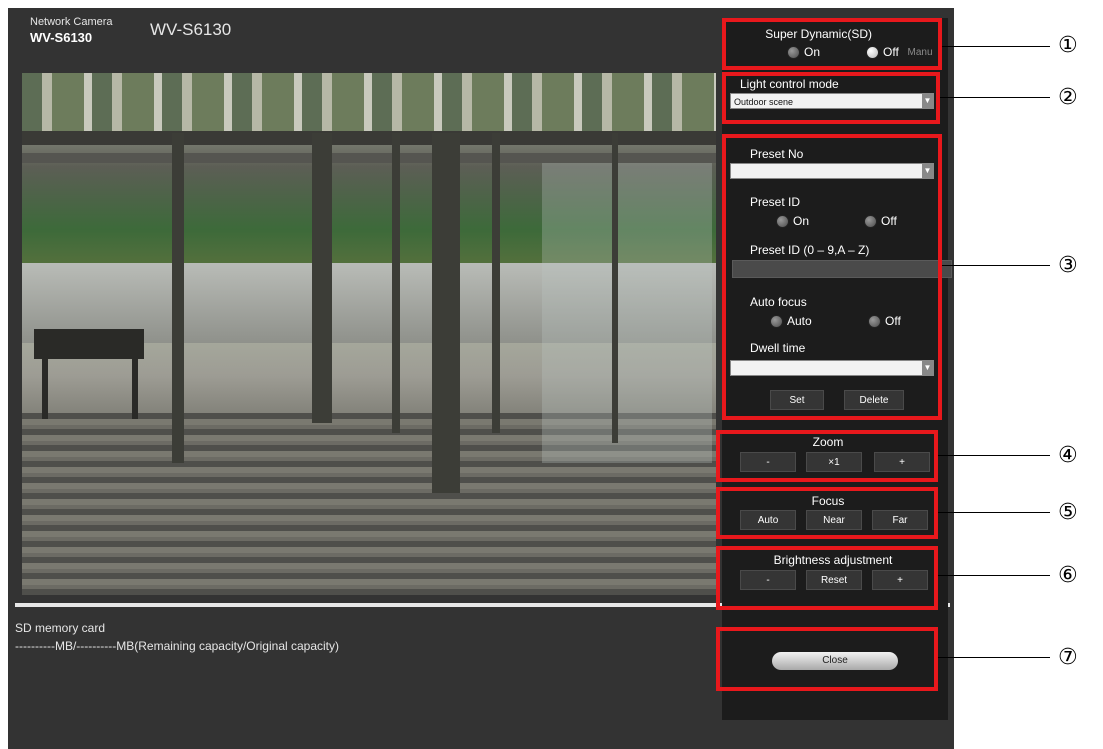 The height and width of the screenshot is (749, 1103). I want to click on callout-number-7: ⑦, so click(1068, 657).